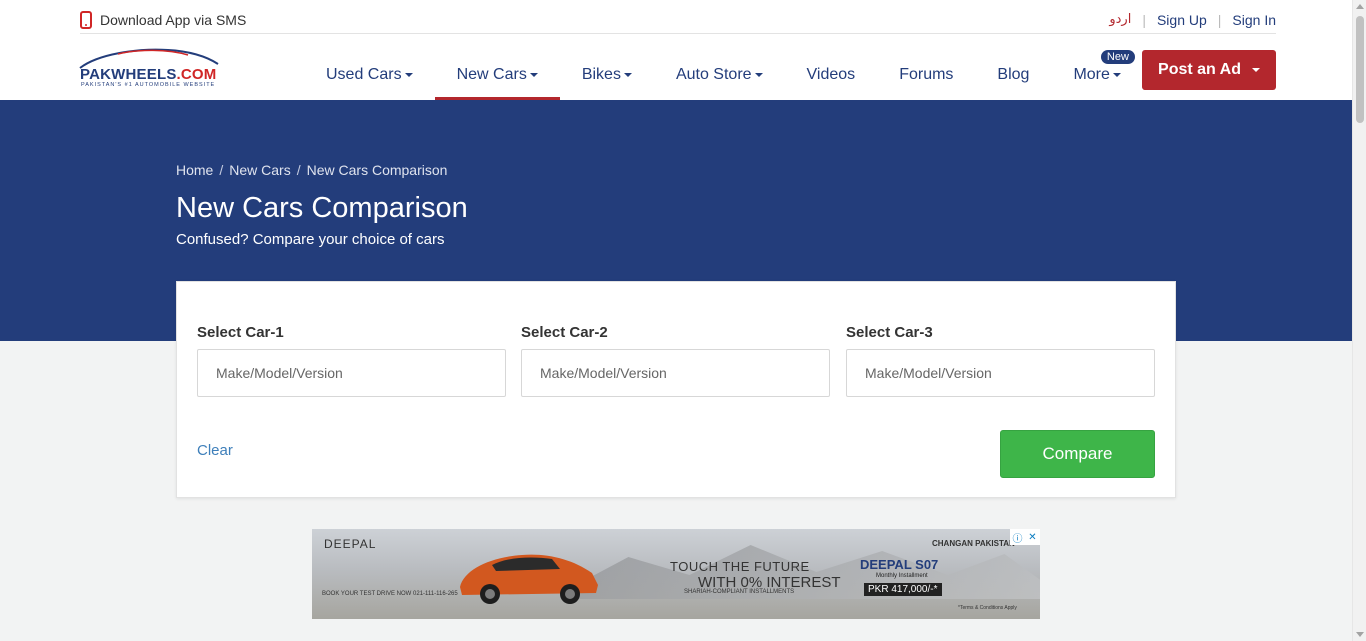  I want to click on nav-label: Blog, so click(1013, 74).